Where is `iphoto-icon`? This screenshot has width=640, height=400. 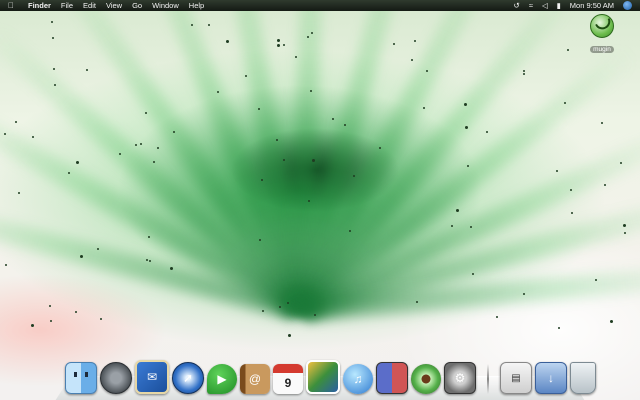 iphoto-icon is located at coordinates (323, 377).